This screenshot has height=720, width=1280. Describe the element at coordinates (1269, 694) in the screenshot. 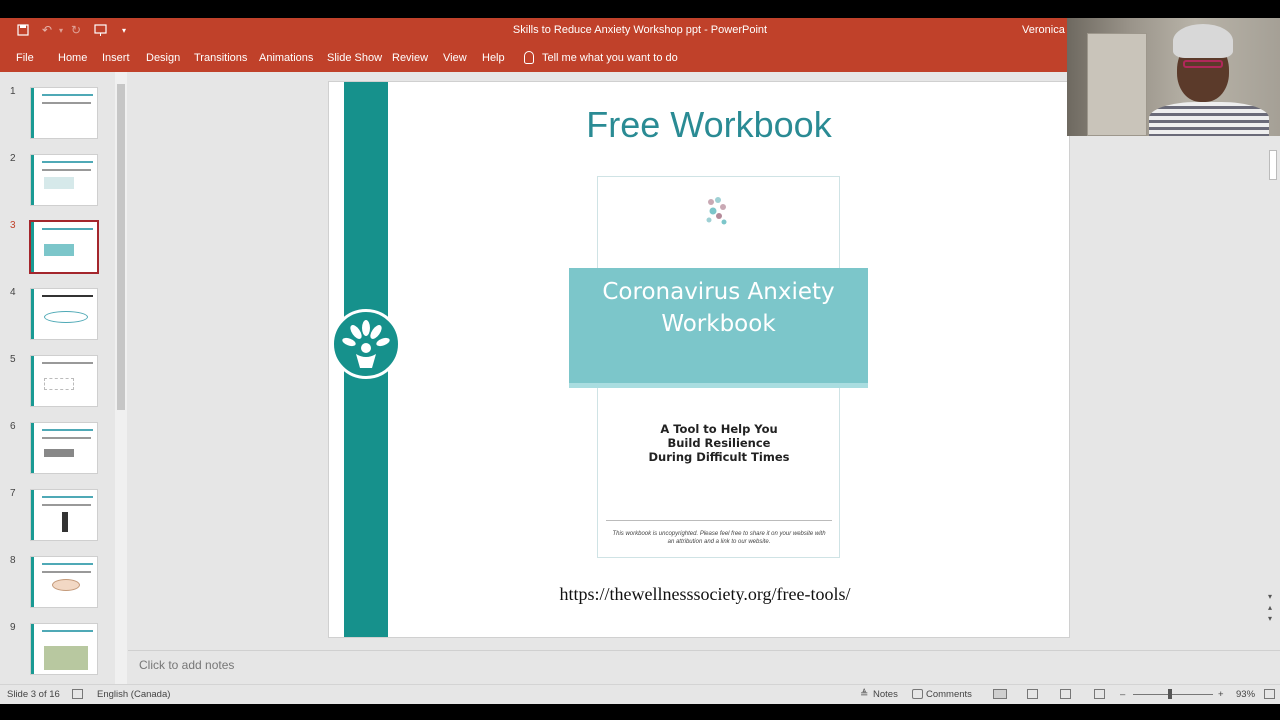

I see `fit-to-window-icon` at that location.